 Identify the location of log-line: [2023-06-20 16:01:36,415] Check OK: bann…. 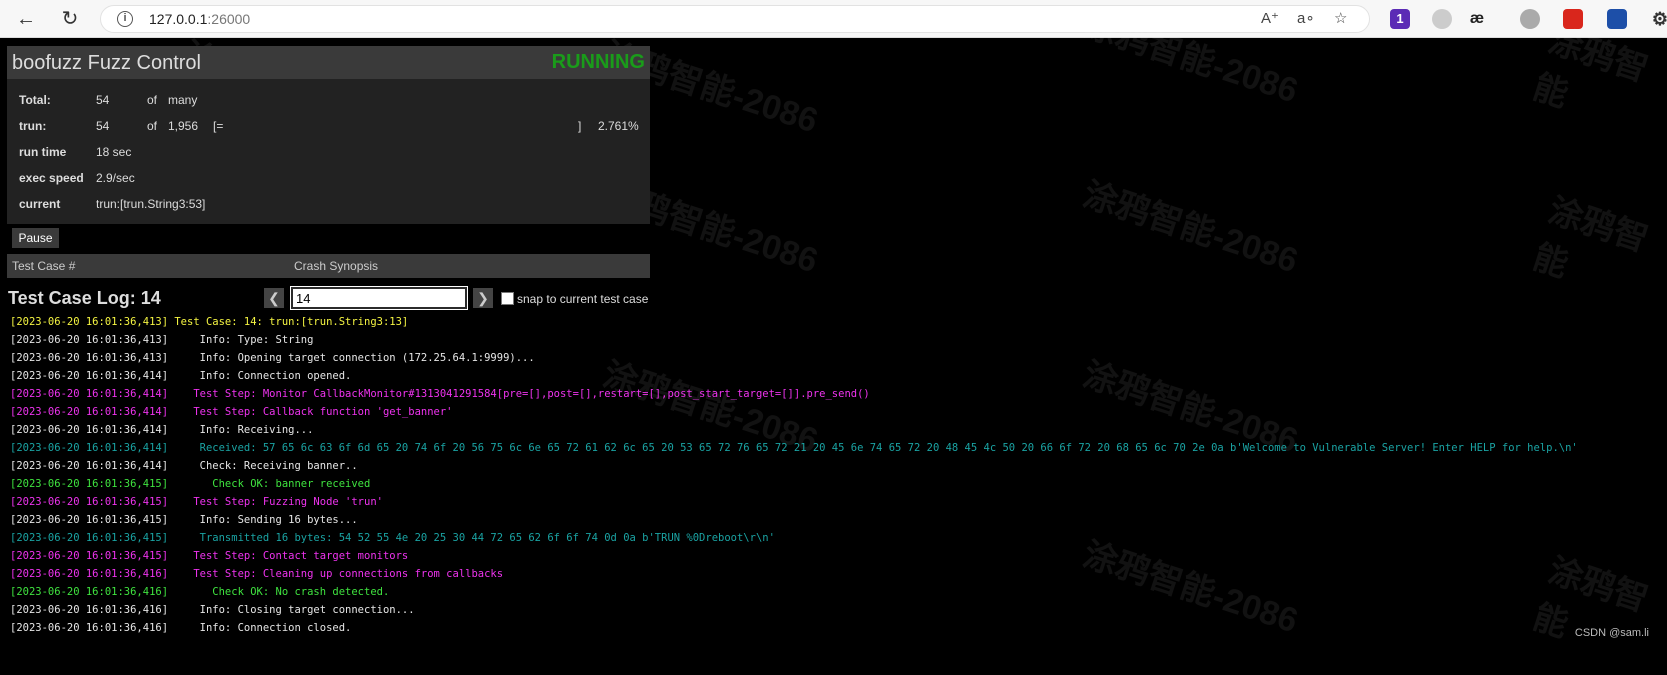
(190, 484).